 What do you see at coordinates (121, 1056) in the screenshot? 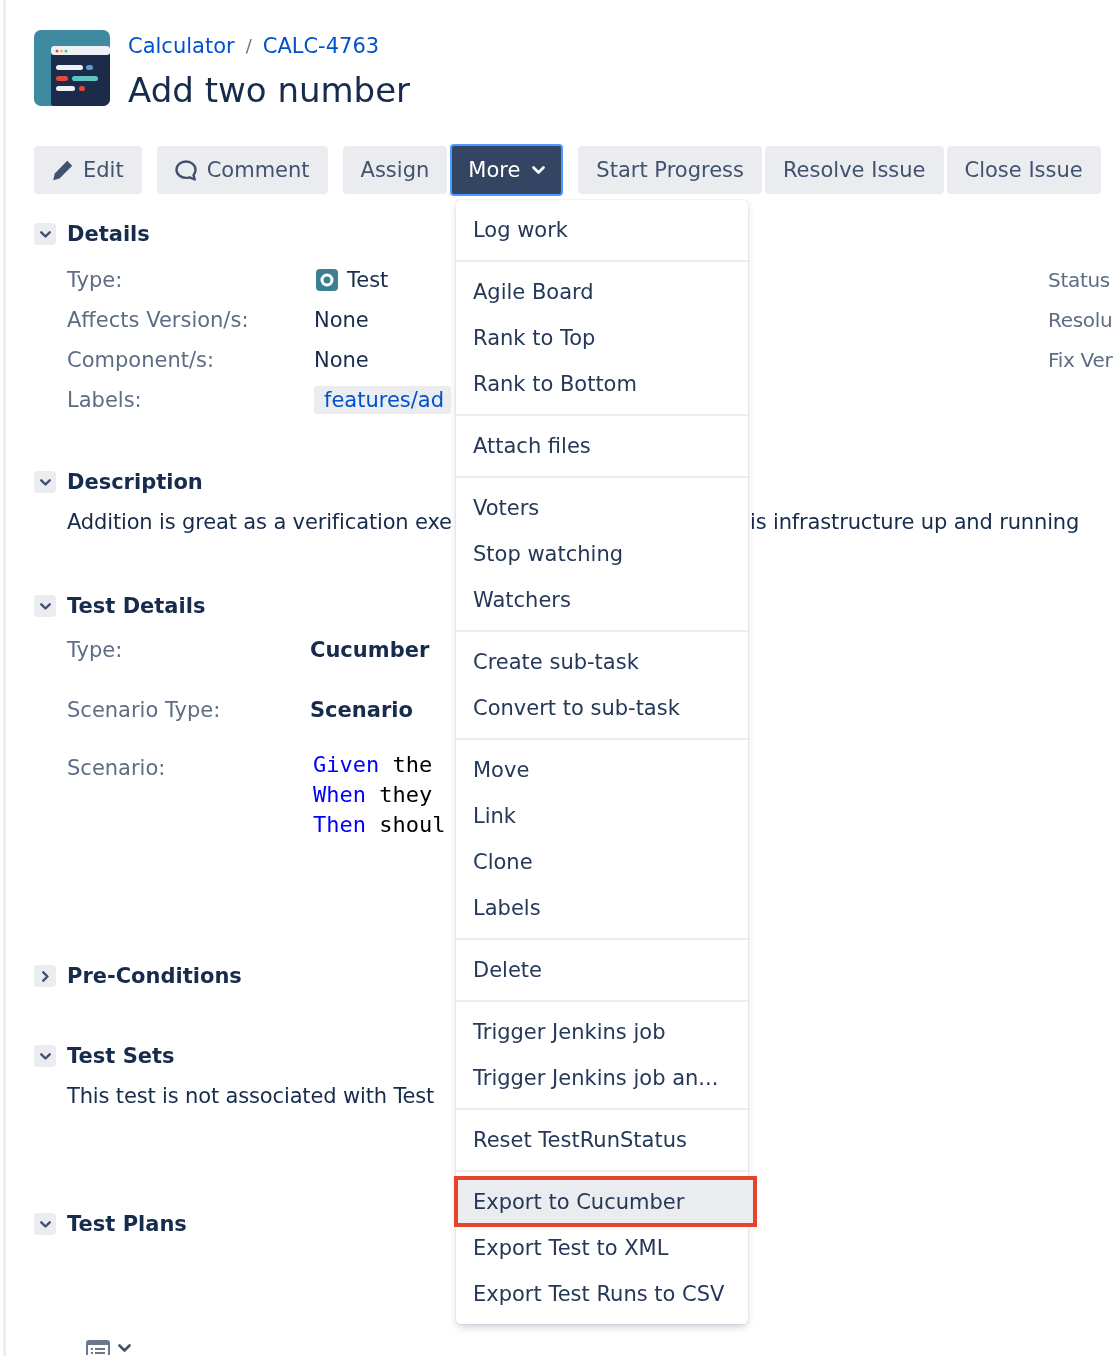
I see `section-heading: Test Sets` at bounding box center [121, 1056].